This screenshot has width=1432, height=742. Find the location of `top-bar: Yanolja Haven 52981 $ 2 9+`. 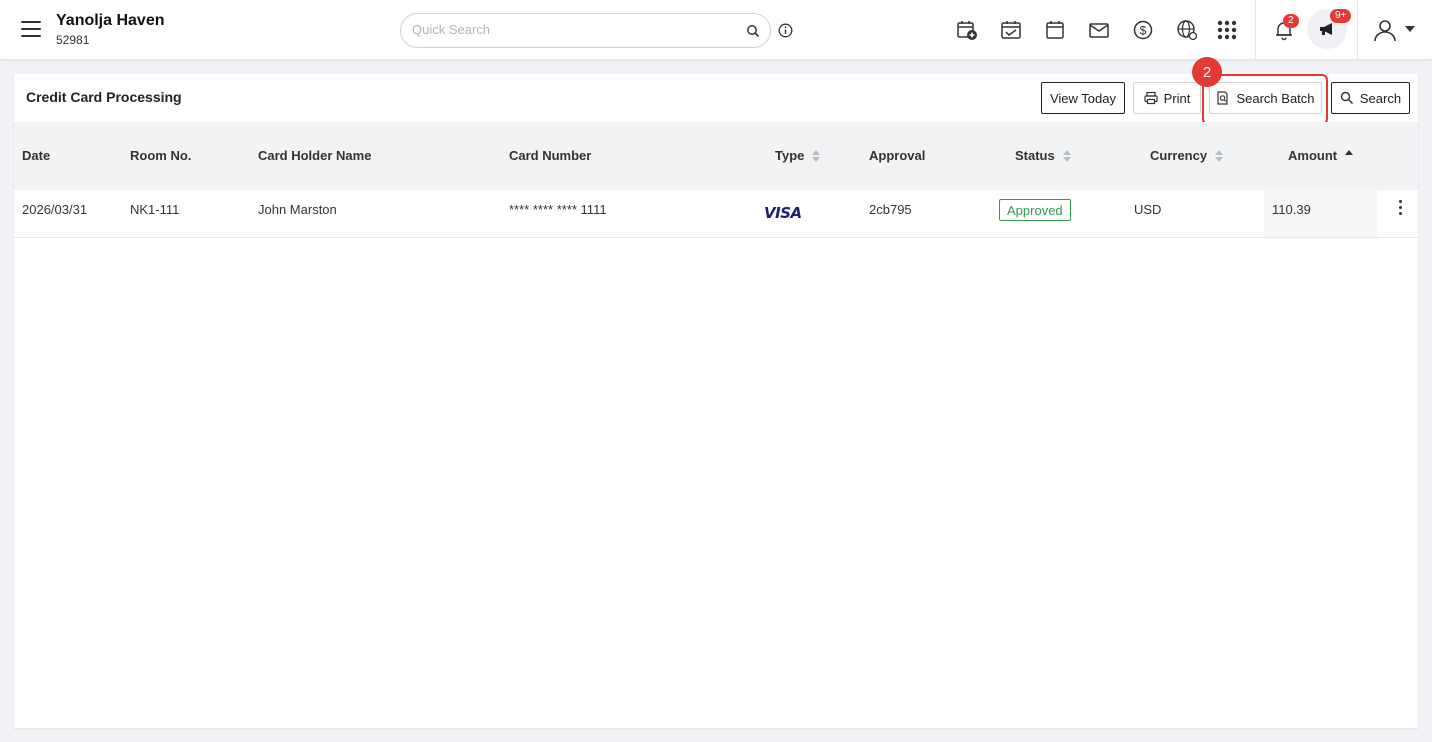

top-bar: Yanolja Haven 52981 $ 2 9+ is located at coordinates (716, 30).